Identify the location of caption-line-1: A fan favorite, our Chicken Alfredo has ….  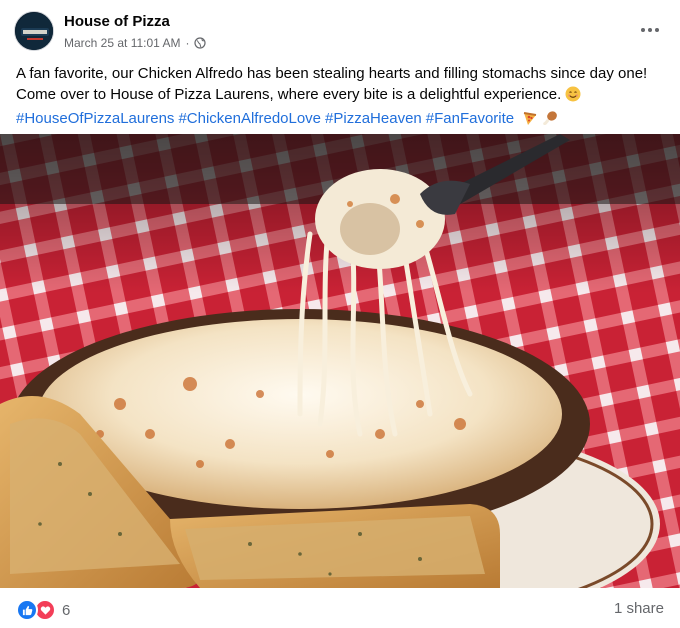
(332, 73).